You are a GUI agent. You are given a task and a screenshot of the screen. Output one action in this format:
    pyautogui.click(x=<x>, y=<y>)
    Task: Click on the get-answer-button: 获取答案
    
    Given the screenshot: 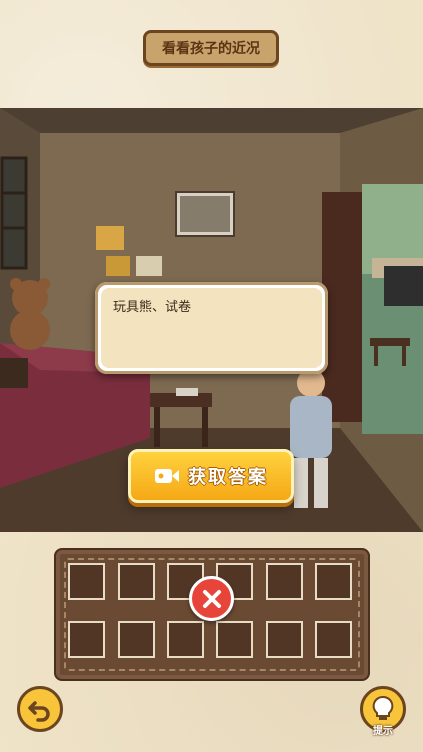 What is the action you would take?
    pyautogui.click(x=211, y=476)
    